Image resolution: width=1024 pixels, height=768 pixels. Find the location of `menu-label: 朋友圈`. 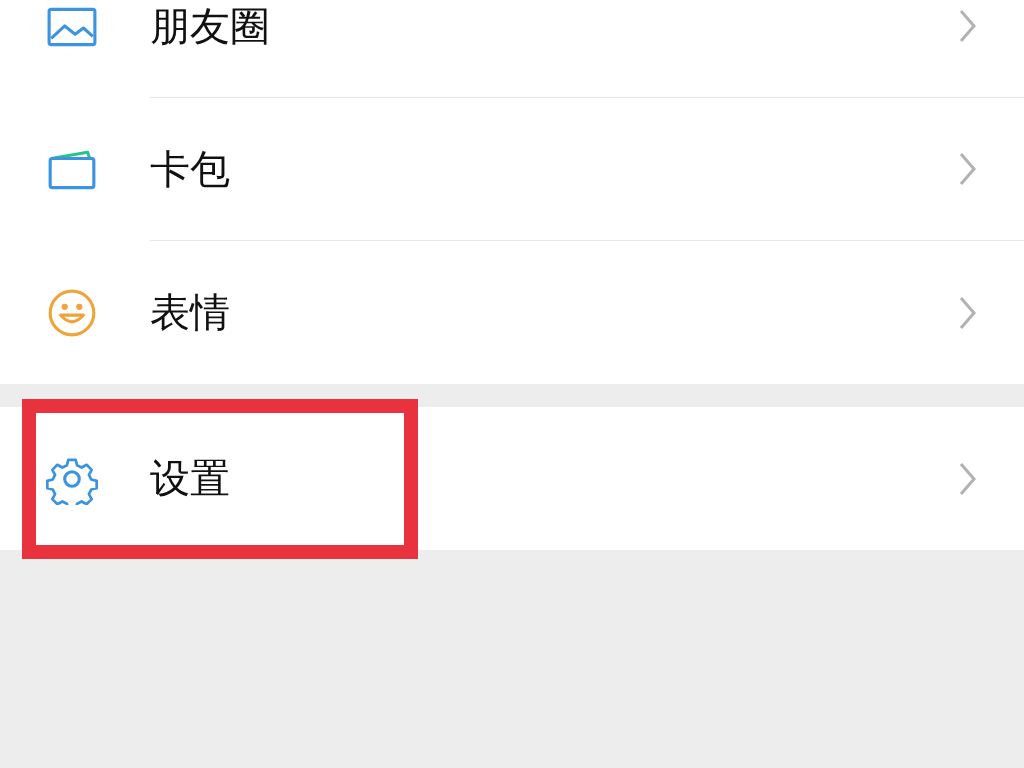

menu-label: 朋友圈 is located at coordinates (210, 26).